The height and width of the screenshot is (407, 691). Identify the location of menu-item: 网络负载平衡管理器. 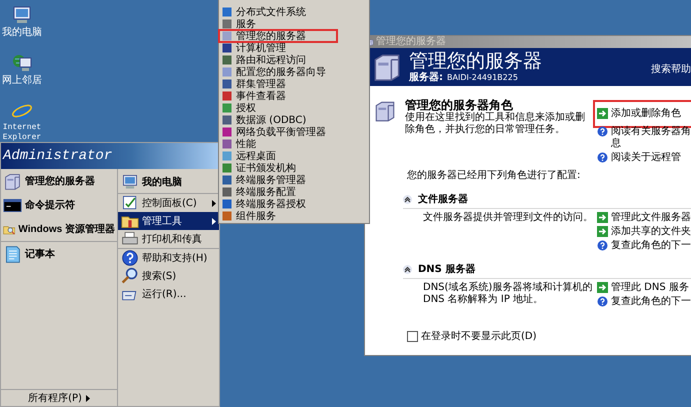
(294, 132).